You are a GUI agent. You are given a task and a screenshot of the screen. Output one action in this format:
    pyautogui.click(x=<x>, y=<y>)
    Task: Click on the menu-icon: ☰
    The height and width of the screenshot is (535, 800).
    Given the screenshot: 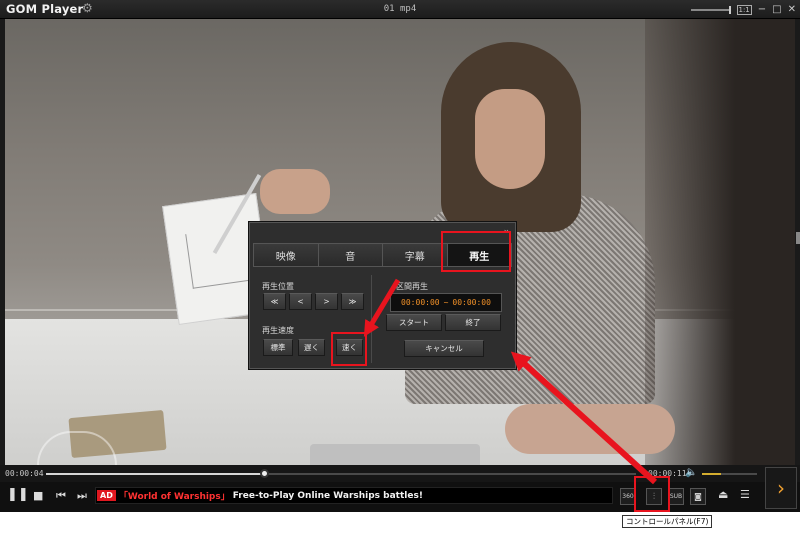 What is the action you would take?
    pyautogui.click(x=745, y=494)
    